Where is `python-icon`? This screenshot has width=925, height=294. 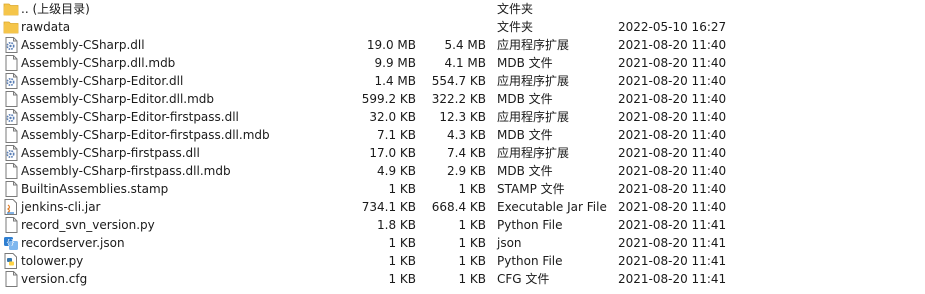
python-icon is located at coordinates (11, 261).